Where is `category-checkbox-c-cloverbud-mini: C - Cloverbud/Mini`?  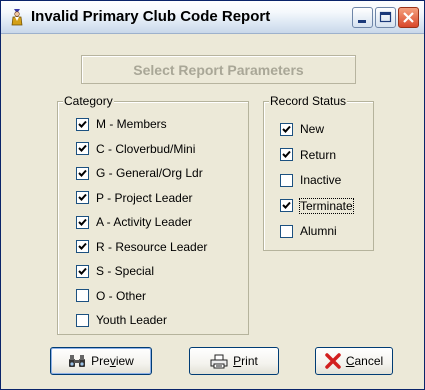
category-checkbox-c-cloverbud-mini: C - Cloverbud/Mini is located at coordinates (135, 149).